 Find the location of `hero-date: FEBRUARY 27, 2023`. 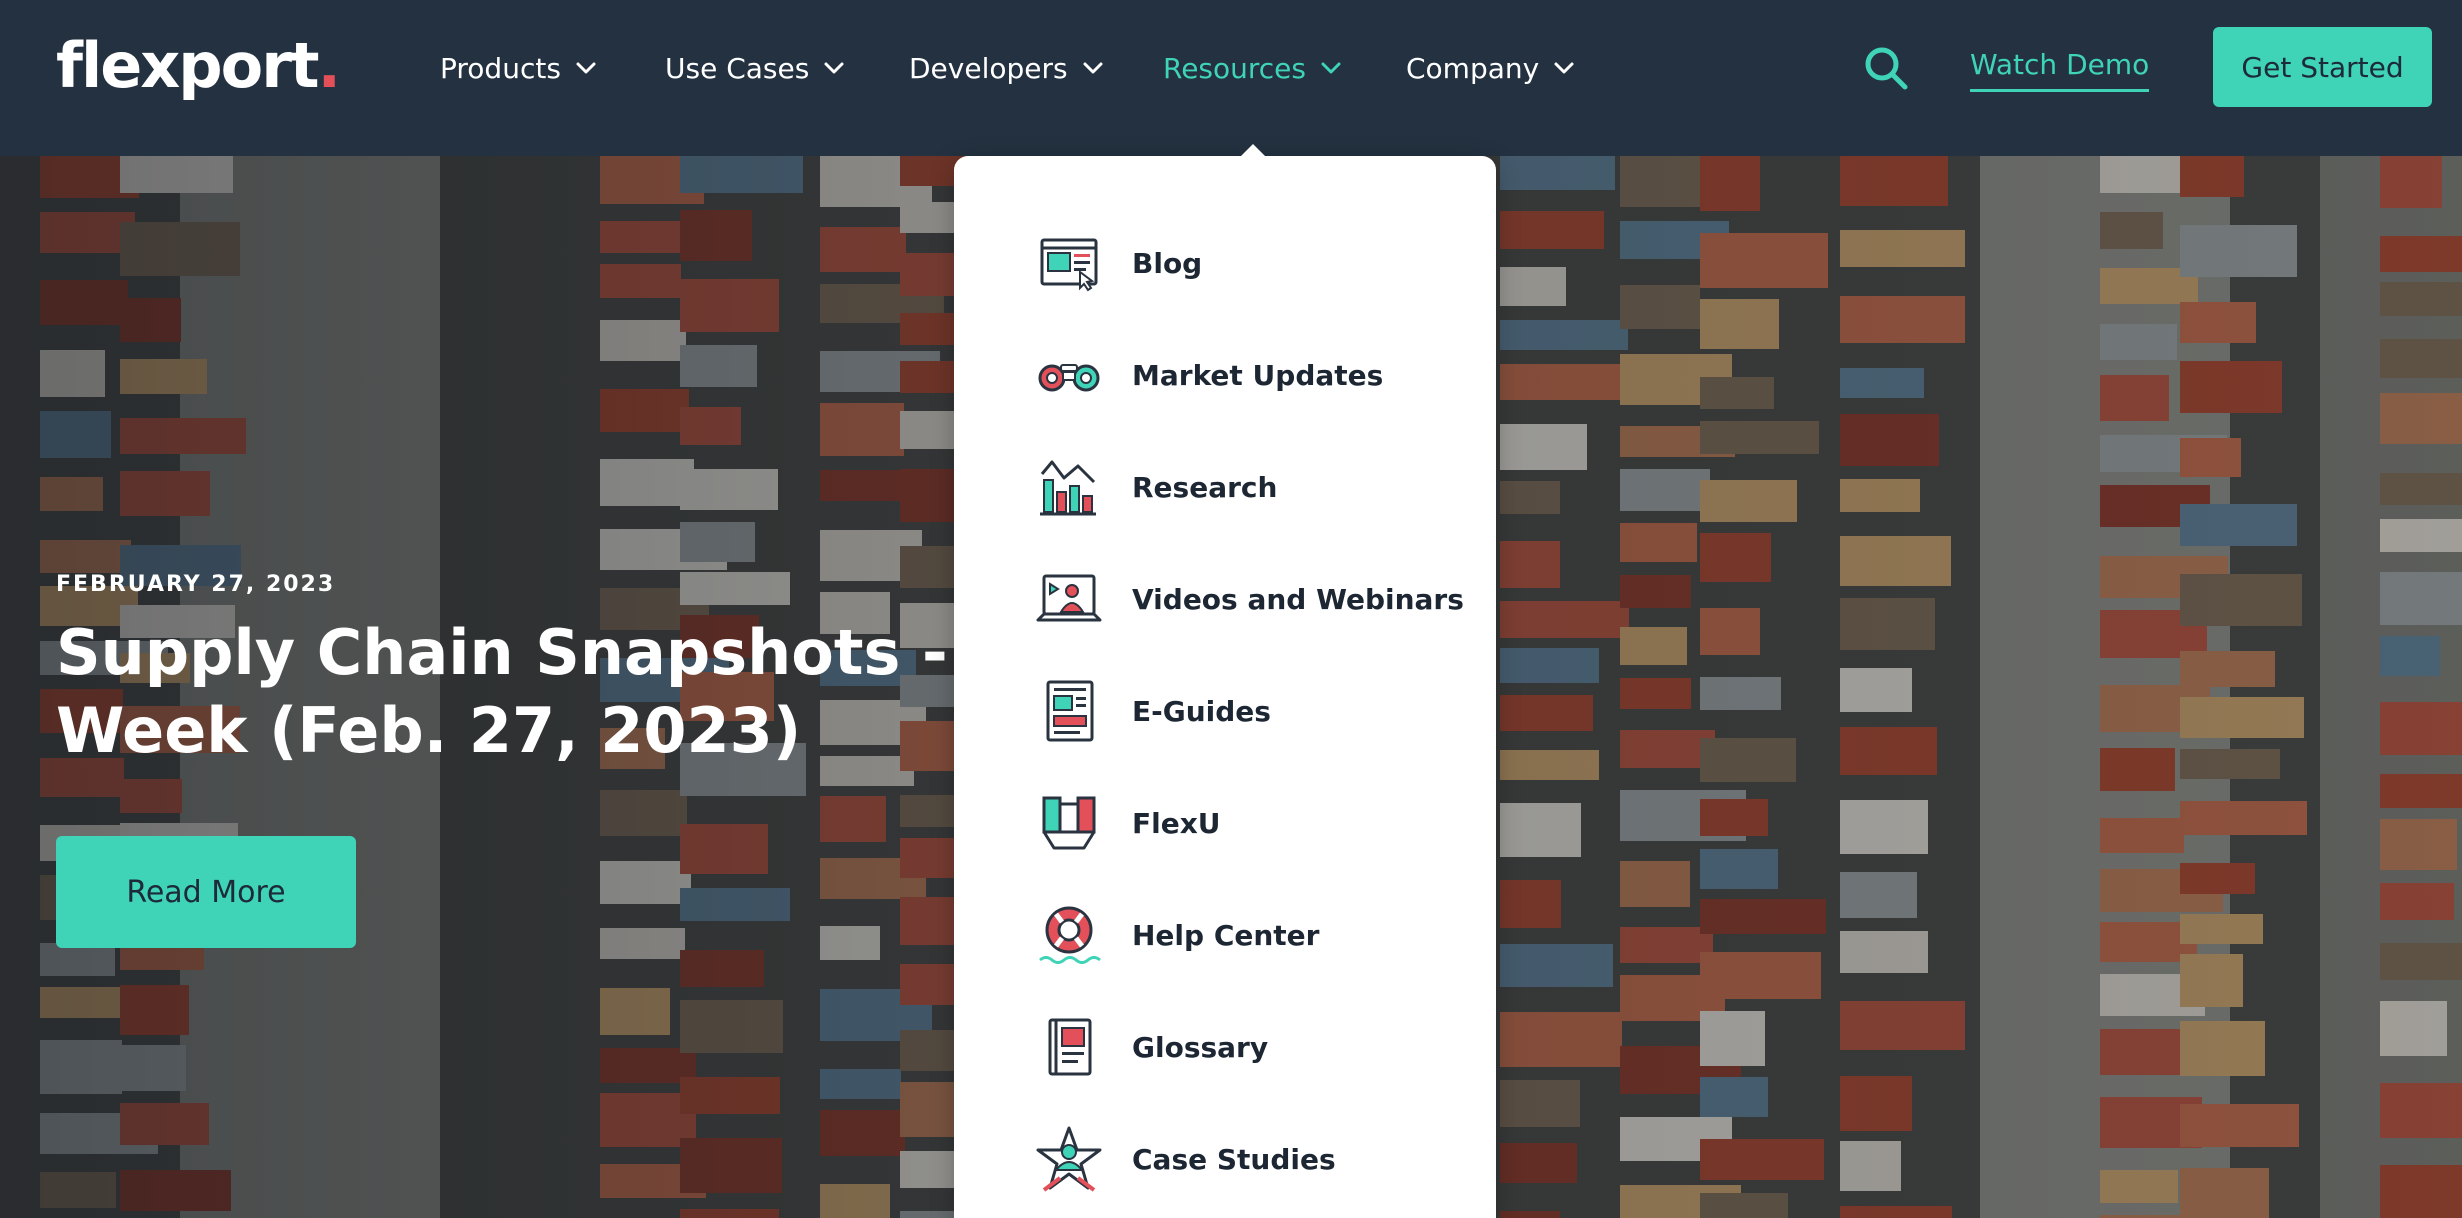

hero-date: FEBRUARY 27, 2023 is located at coordinates (196, 584).